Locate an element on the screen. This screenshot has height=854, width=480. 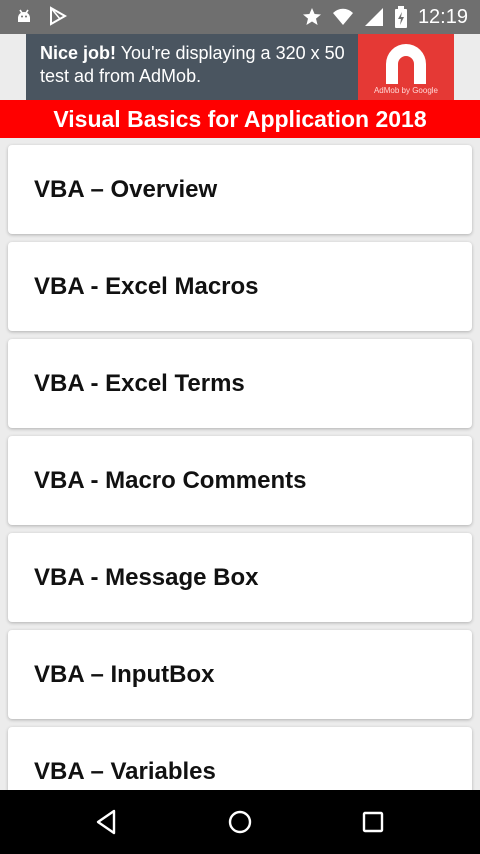
list-item-label: VBA - Excel Macros is located at coordinates (146, 286).